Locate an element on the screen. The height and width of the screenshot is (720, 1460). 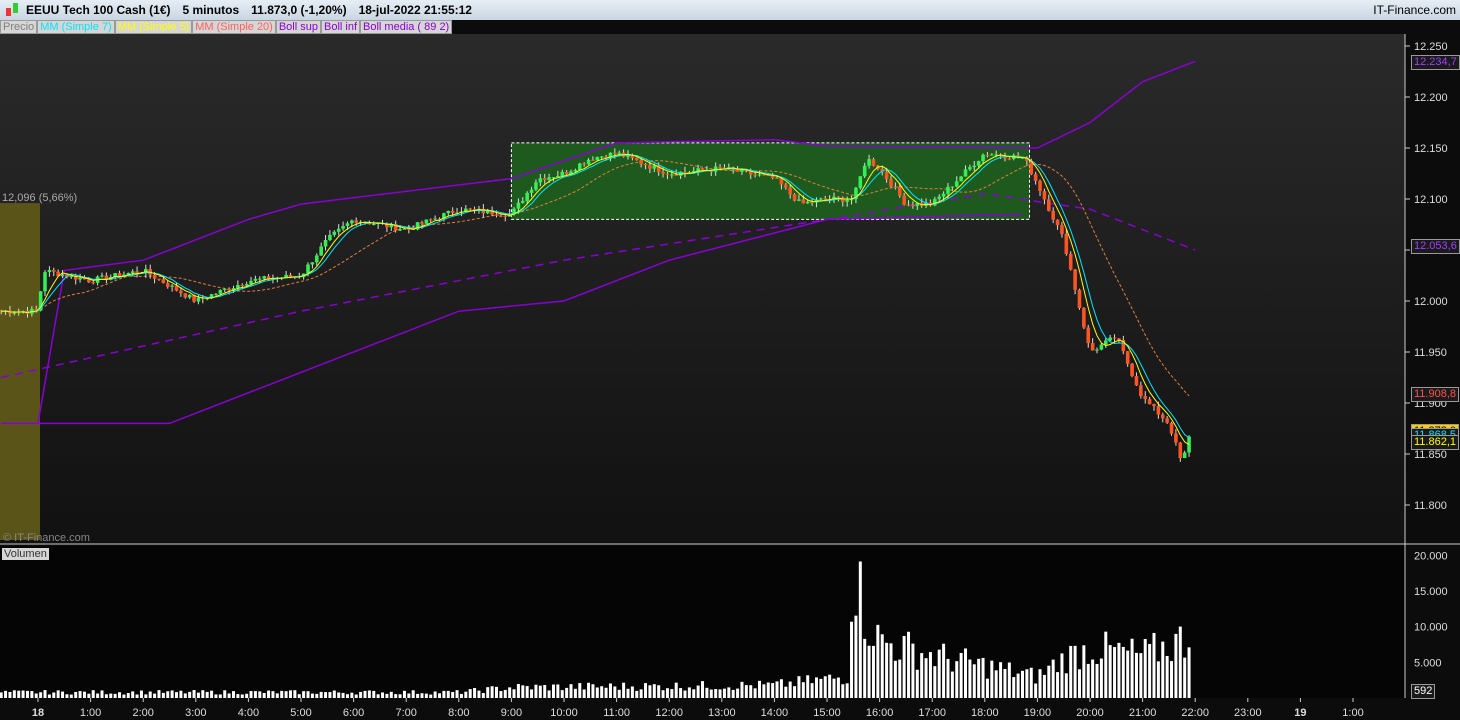
legend-item: Boll media ( 89 2) is located at coordinates (406, 27).